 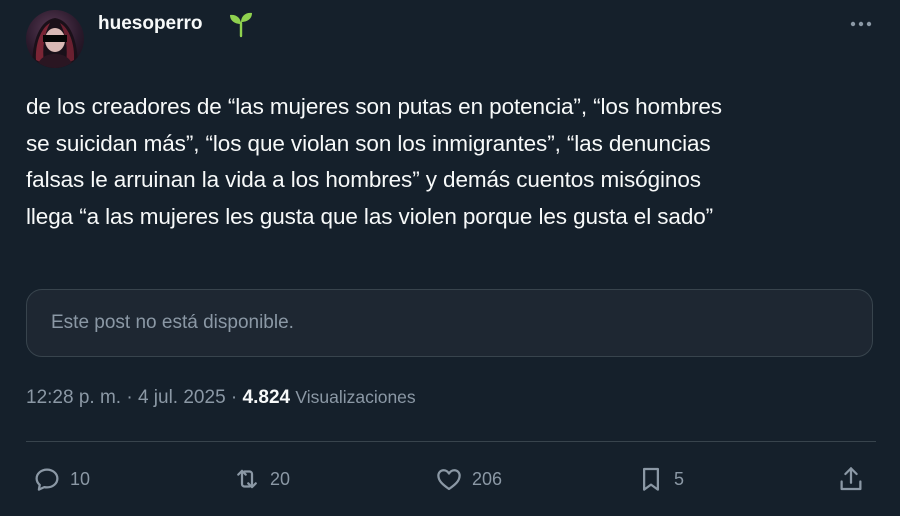 What do you see at coordinates (660, 479) in the screenshot?
I see `bookmark-button: 5` at bounding box center [660, 479].